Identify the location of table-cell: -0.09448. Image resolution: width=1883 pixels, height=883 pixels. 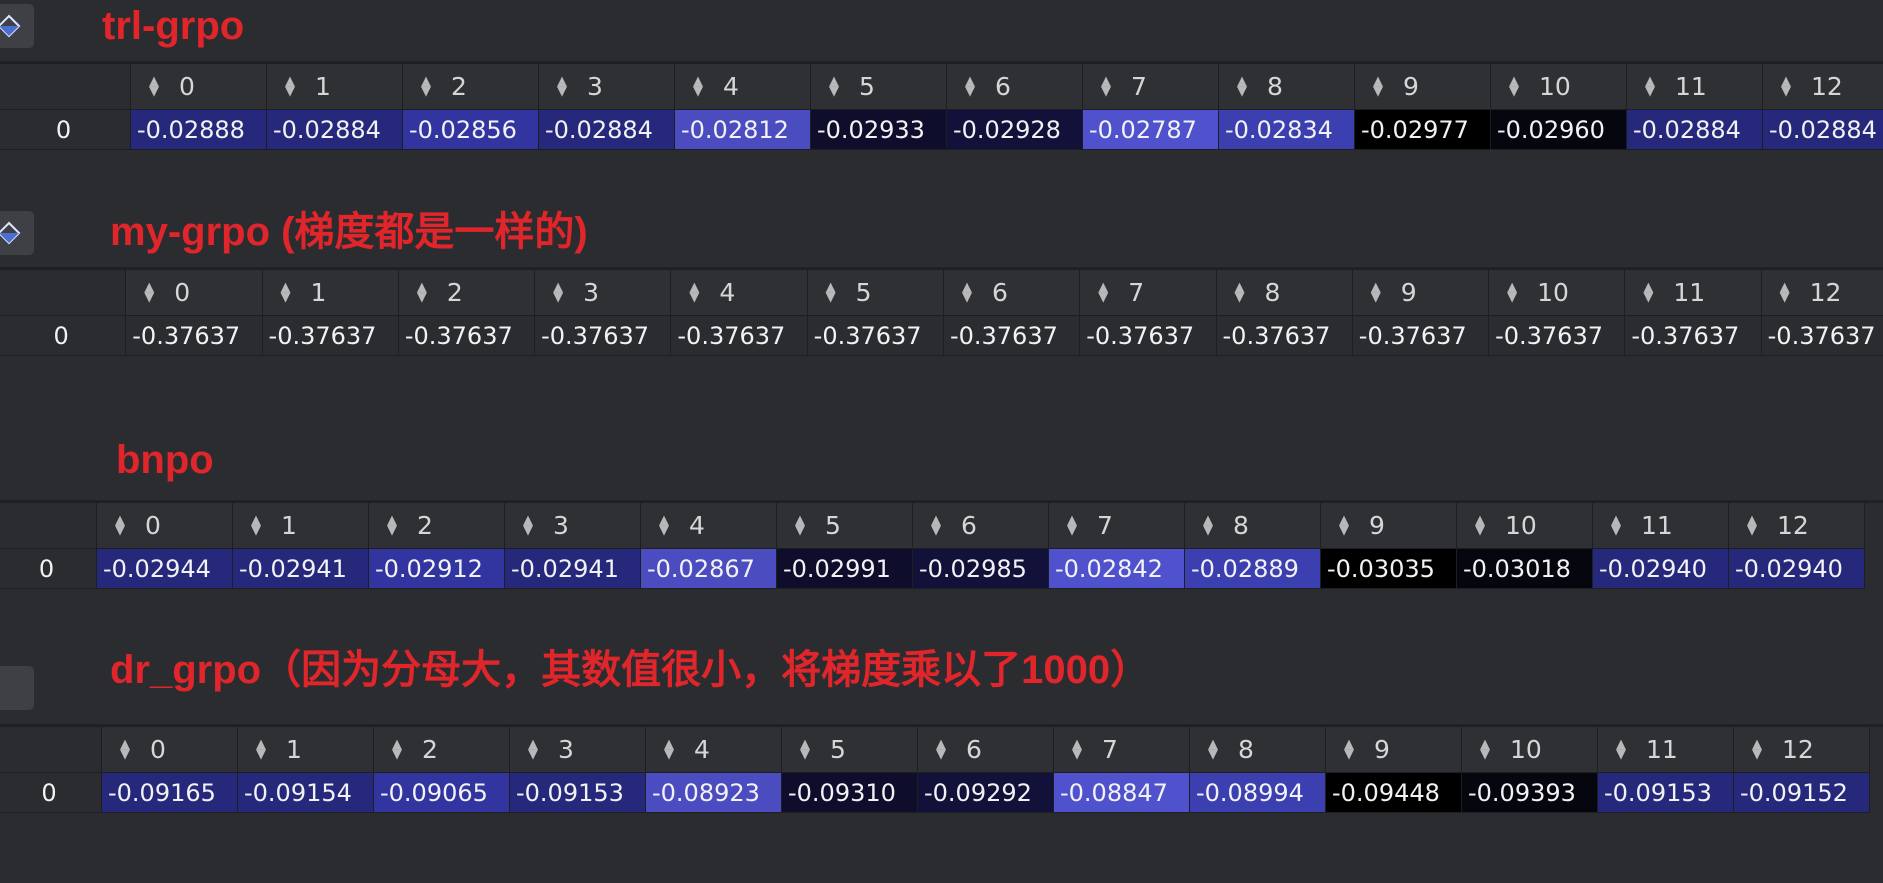
(1393, 792).